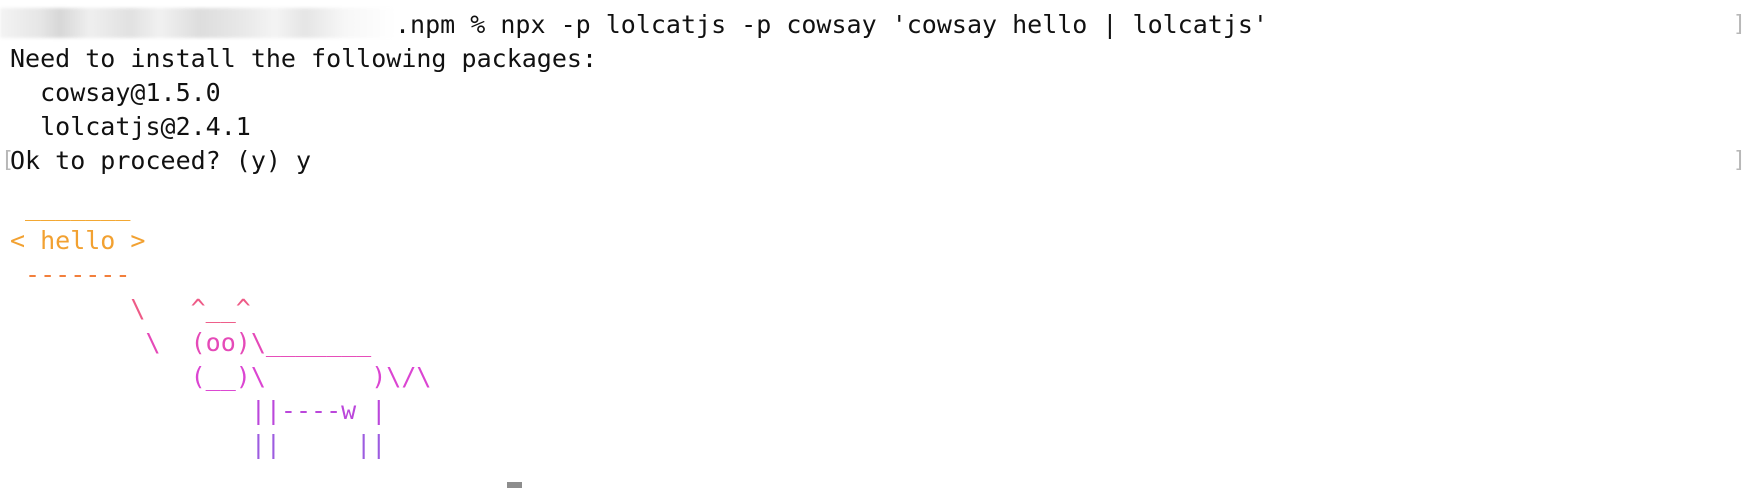  Describe the element at coordinates (514, 485) in the screenshot. I see `terminal-cursor` at that location.